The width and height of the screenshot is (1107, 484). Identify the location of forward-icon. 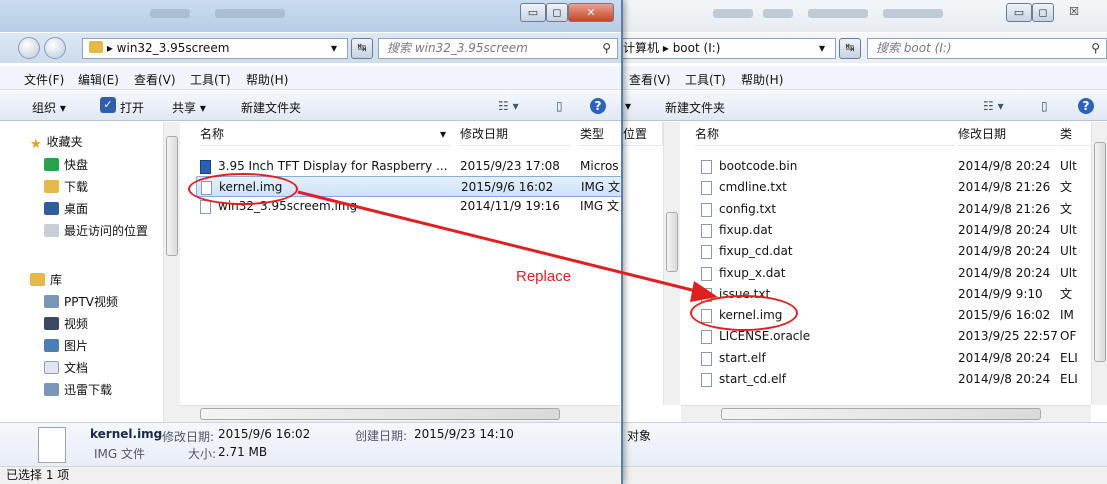
(55, 48).